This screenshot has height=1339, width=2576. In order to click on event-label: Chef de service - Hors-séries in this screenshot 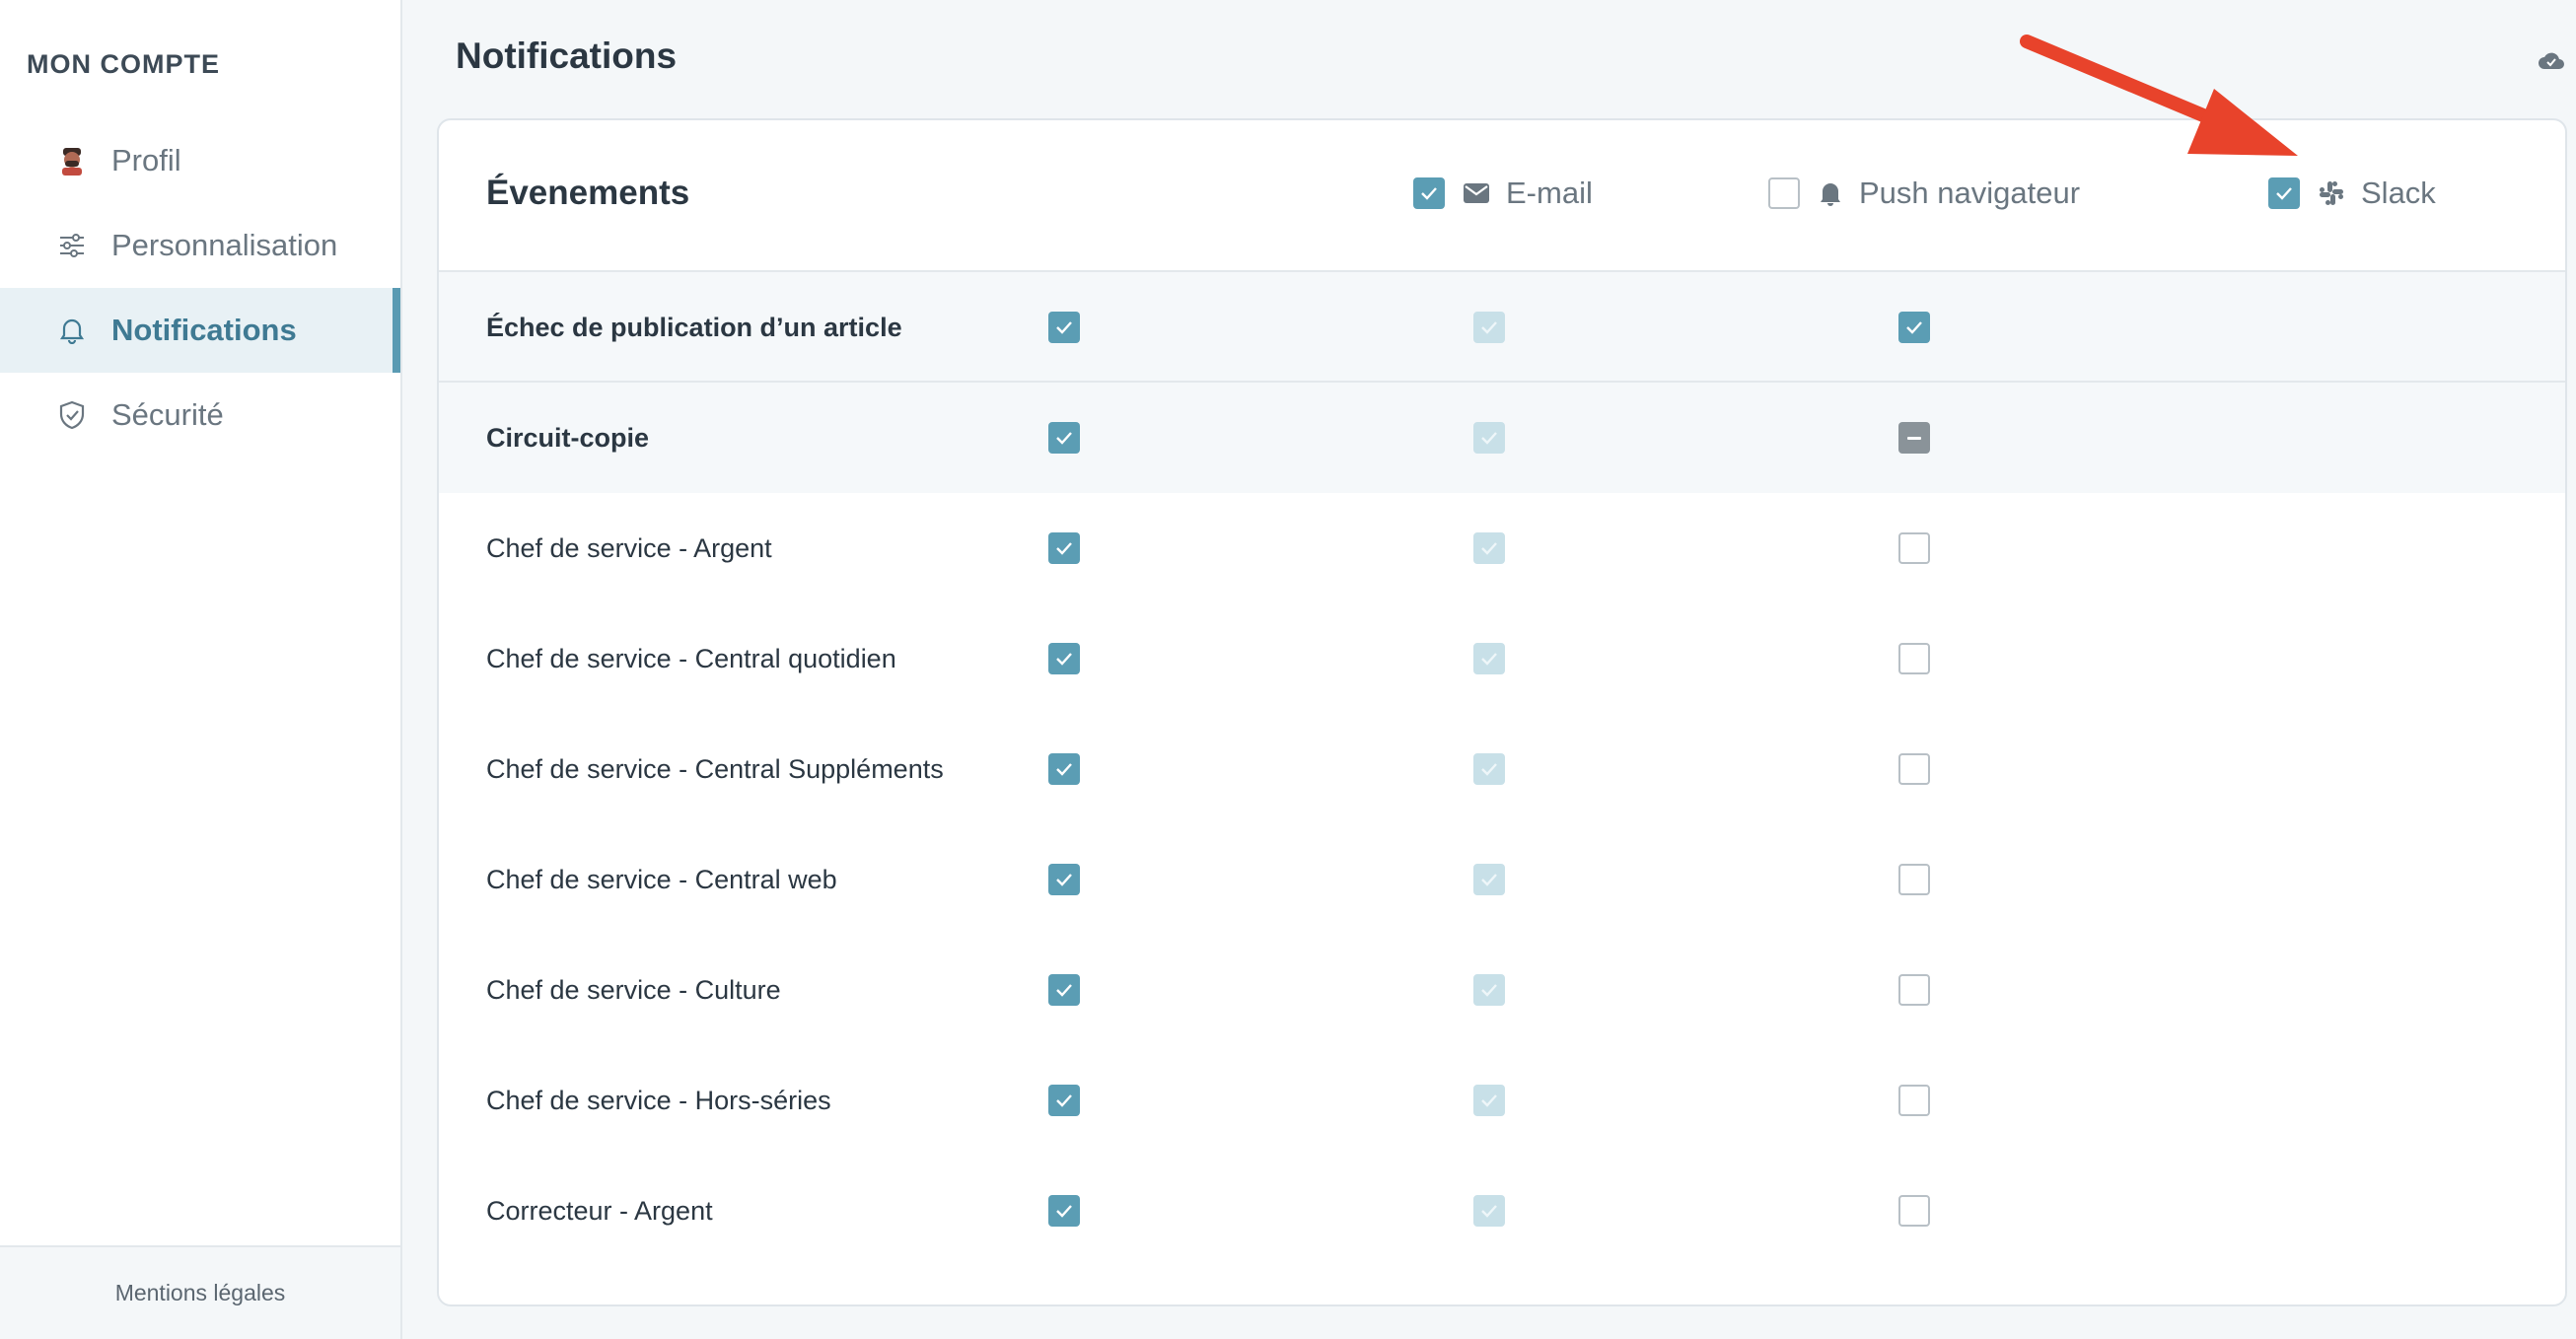, I will do `click(658, 1100)`.